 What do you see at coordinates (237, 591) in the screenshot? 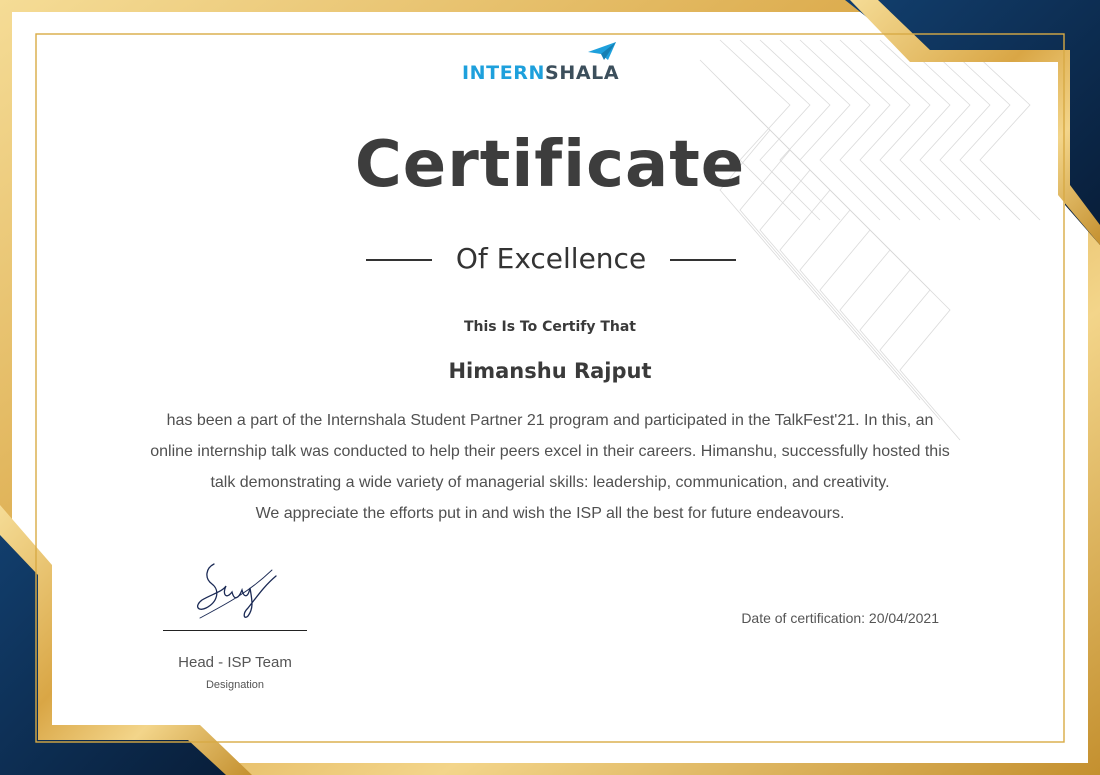
I see `signature-graphic` at bounding box center [237, 591].